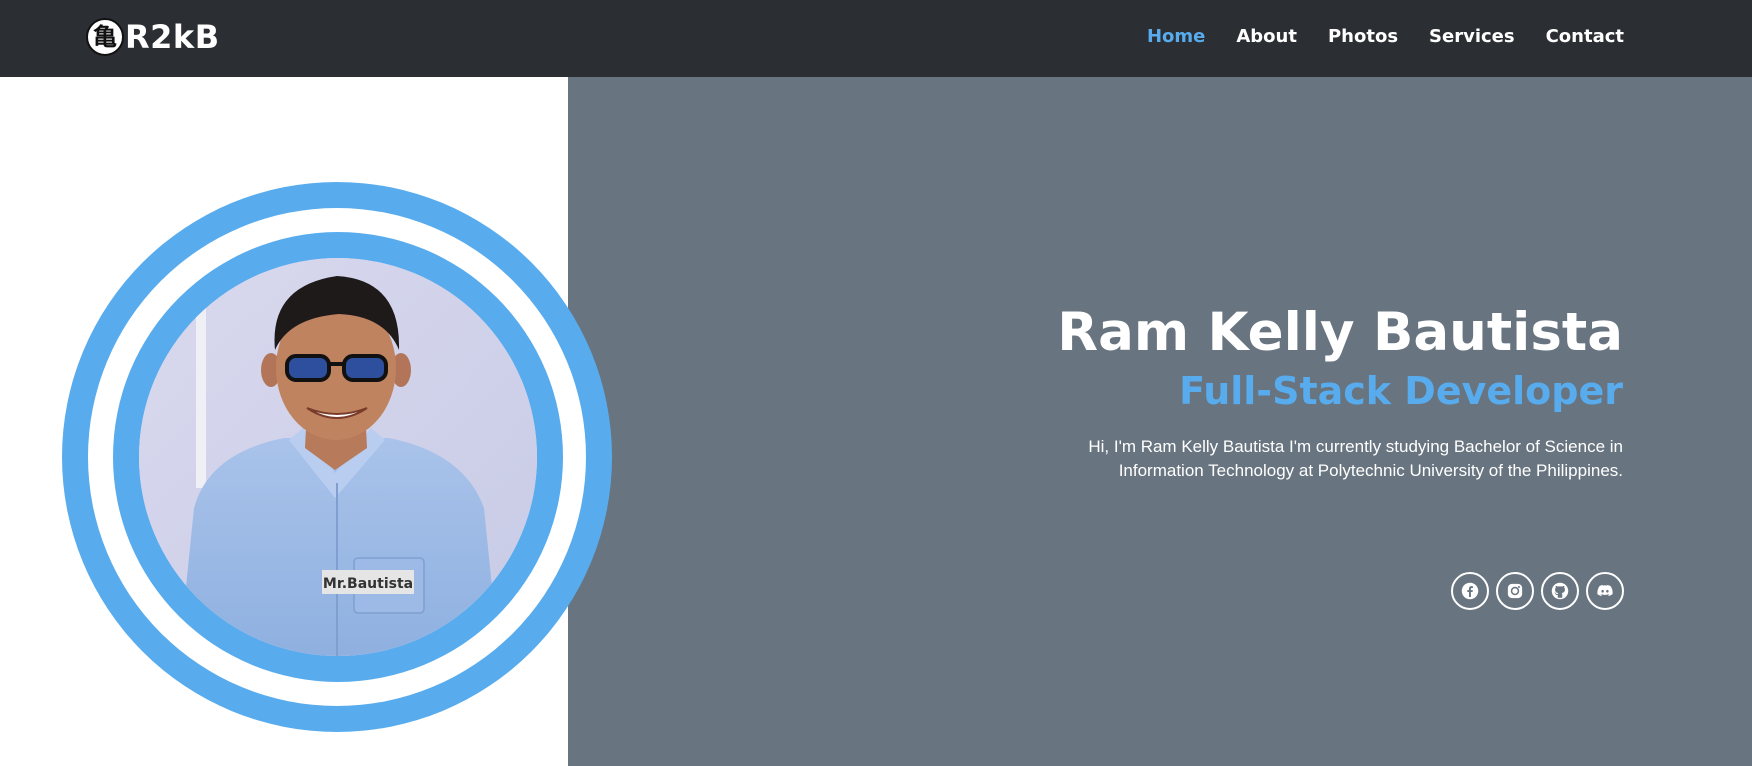  Describe the element at coordinates (1363, 36) in the screenshot. I see `nav-link-photos: Photos` at that location.